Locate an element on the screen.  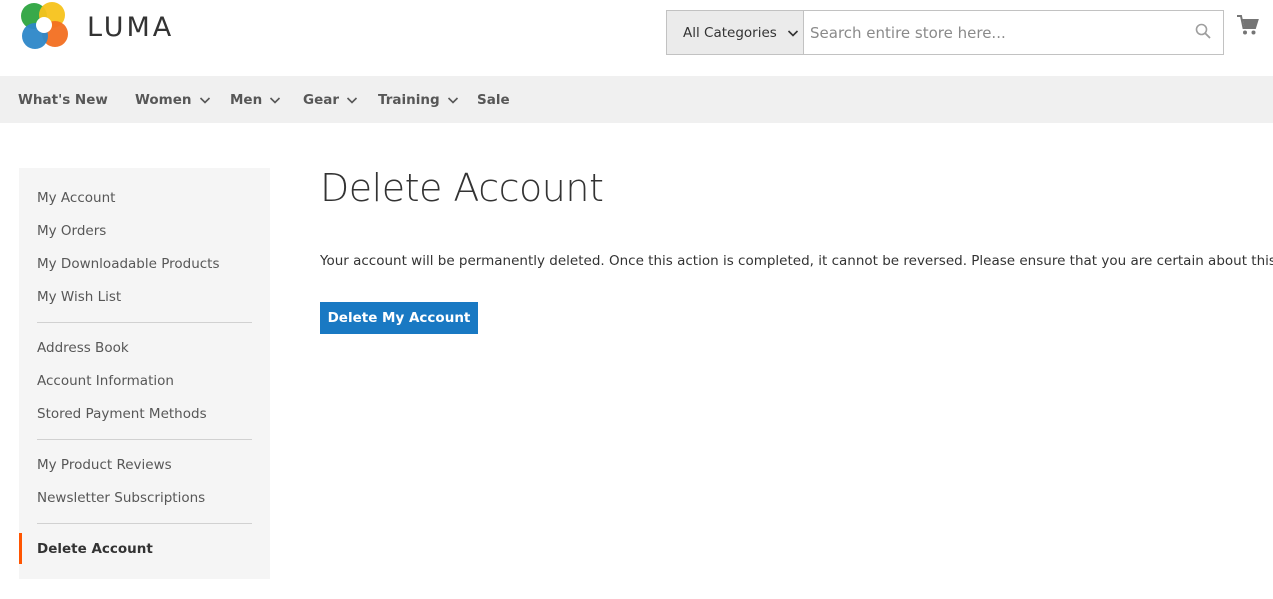
nav-item-label: What's New is located at coordinates (63, 100).